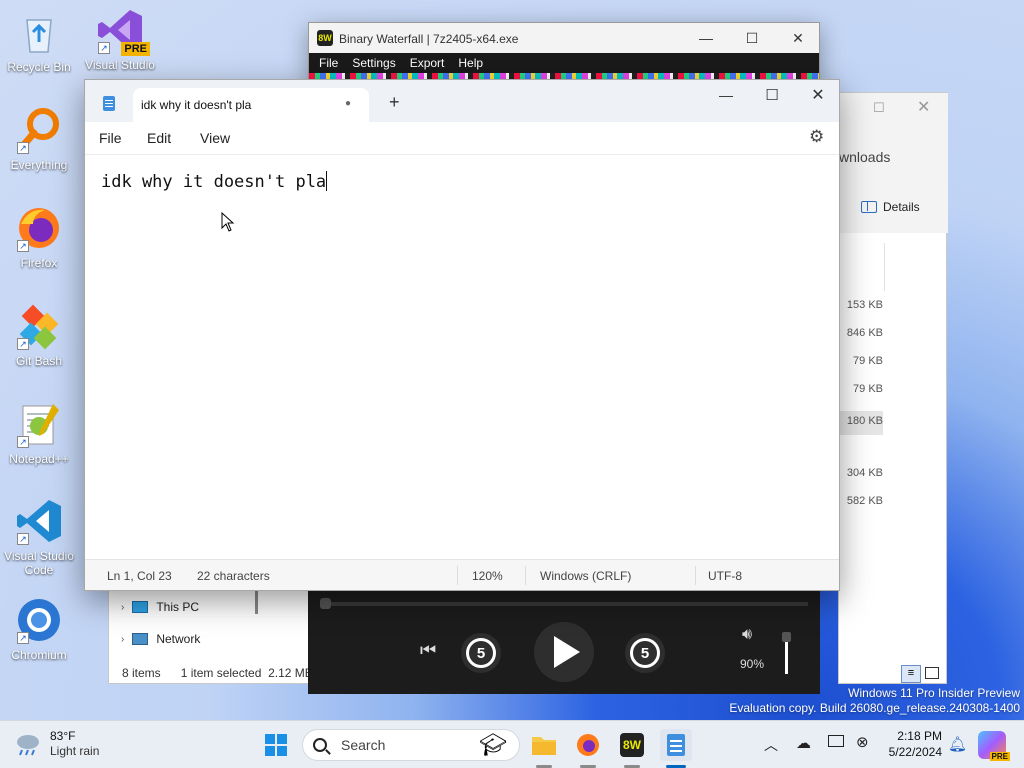  Describe the element at coordinates (39, 335) in the screenshot. I see `desktop-icon-git-bash: ↗ Git Bash` at that location.